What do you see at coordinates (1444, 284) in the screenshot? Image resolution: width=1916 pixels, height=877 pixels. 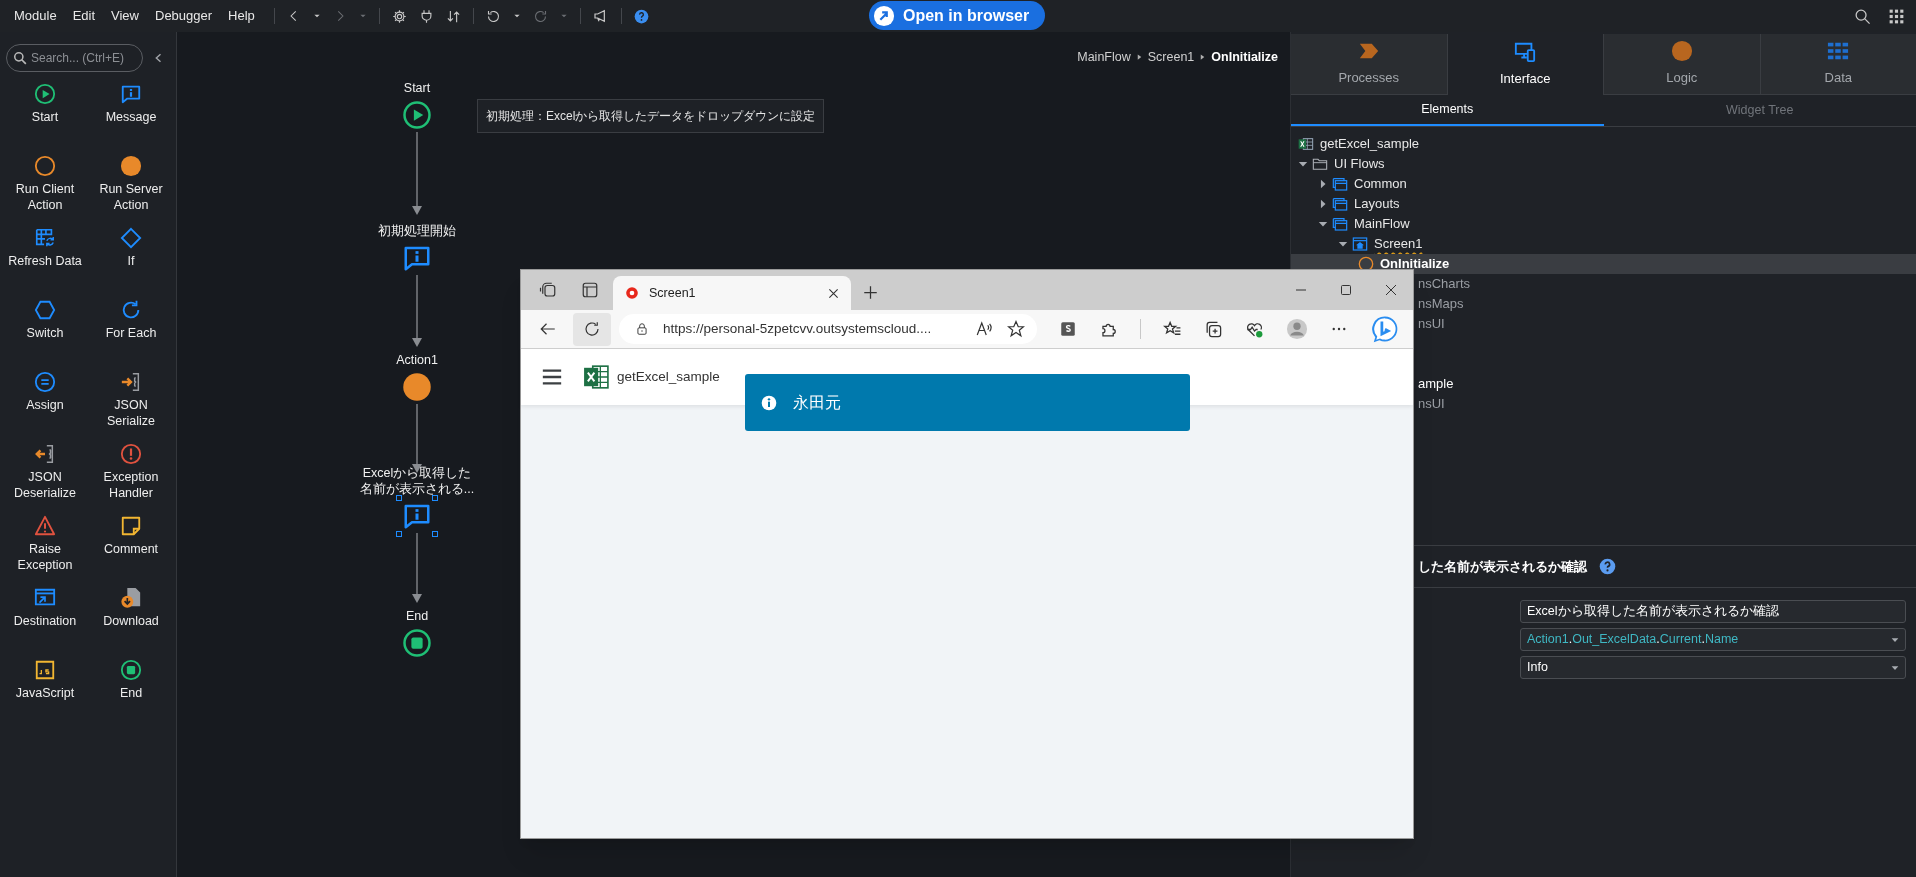 I see `tree-item: nsCharts` at bounding box center [1444, 284].